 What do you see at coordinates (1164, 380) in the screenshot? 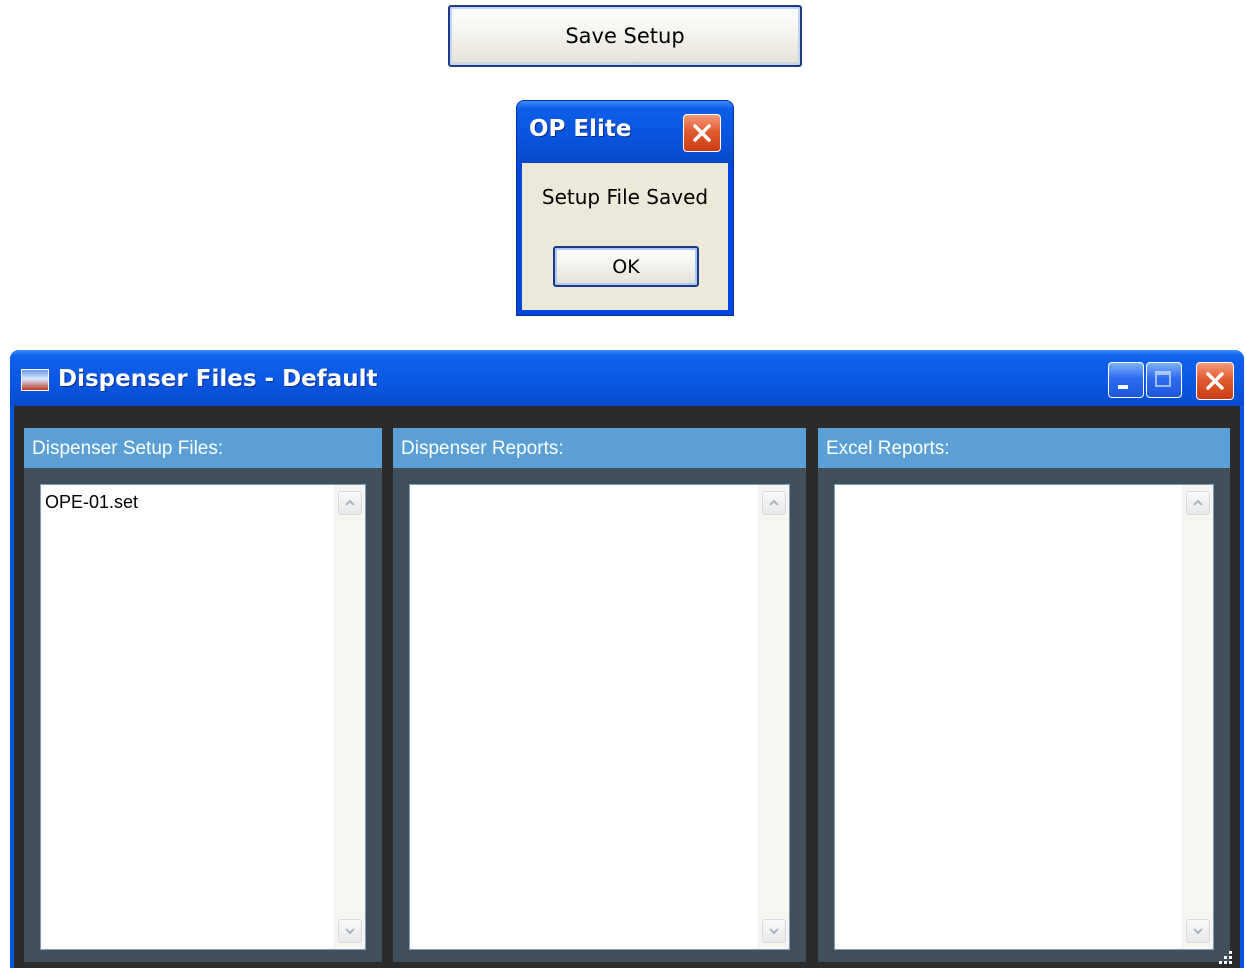
I see `maximize-button` at bounding box center [1164, 380].